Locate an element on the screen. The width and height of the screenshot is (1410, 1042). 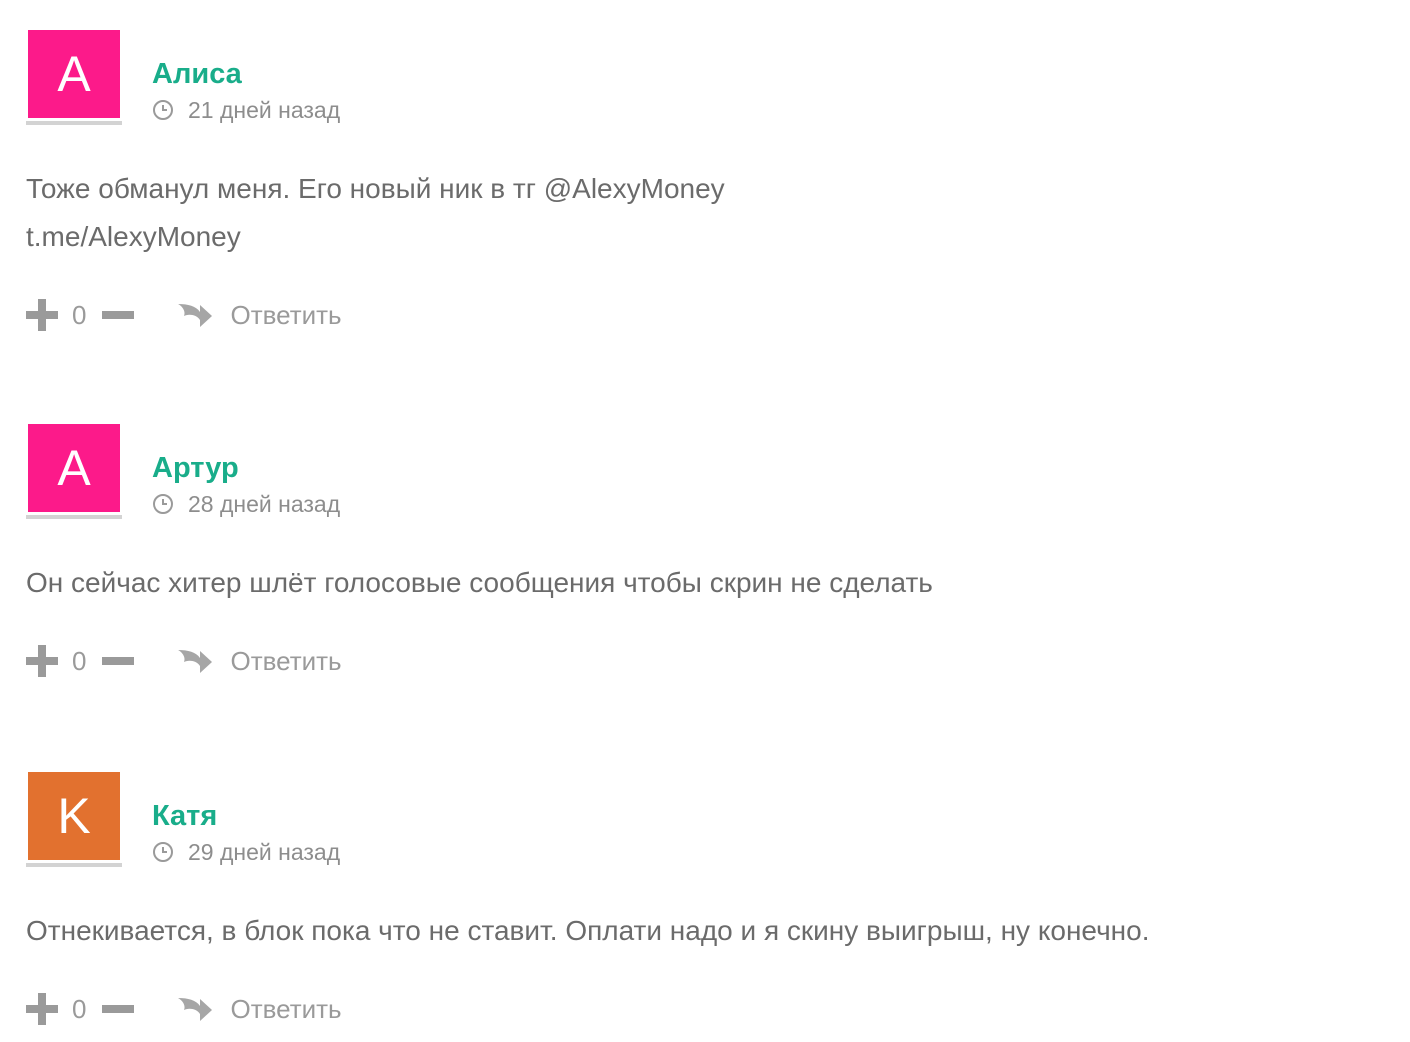
time-label: 21 дней назад is located at coordinates (264, 110).